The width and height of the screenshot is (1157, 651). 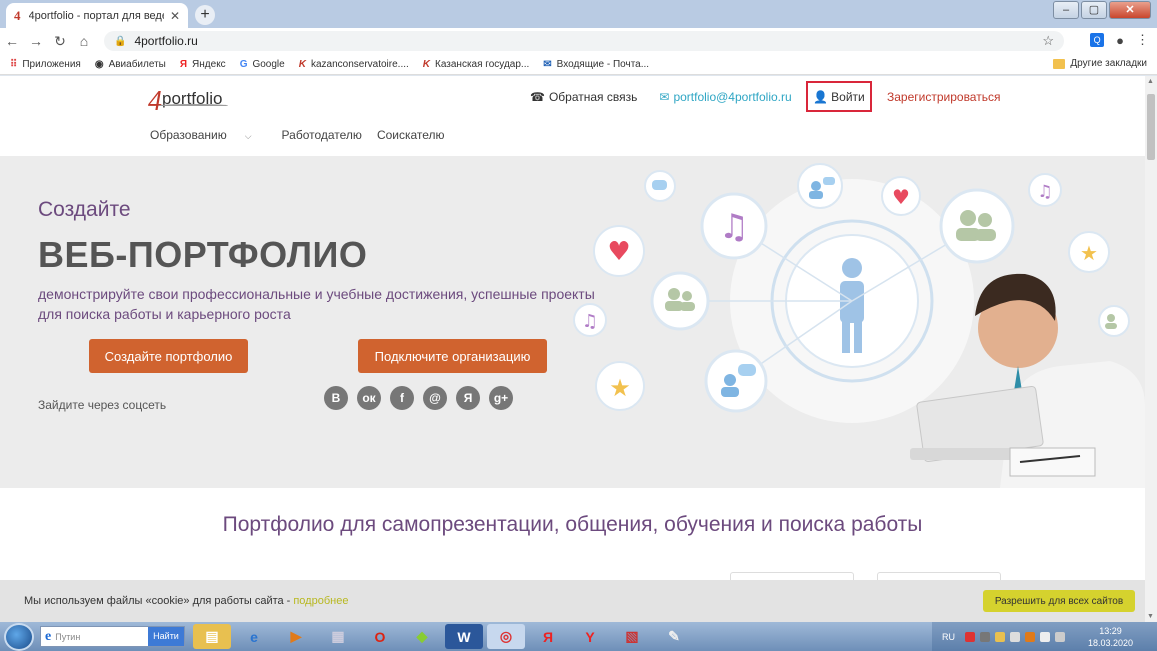 I want to click on other-bookmarks: Другие закладки, so click(x=1100, y=63).